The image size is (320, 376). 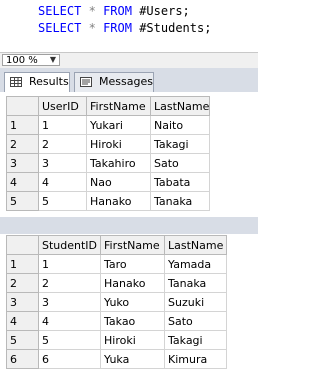 What do you see at coordinates (49, 81) in the screenshot?
I see `tab-results-label: Results` at bounding box center [49, 81].